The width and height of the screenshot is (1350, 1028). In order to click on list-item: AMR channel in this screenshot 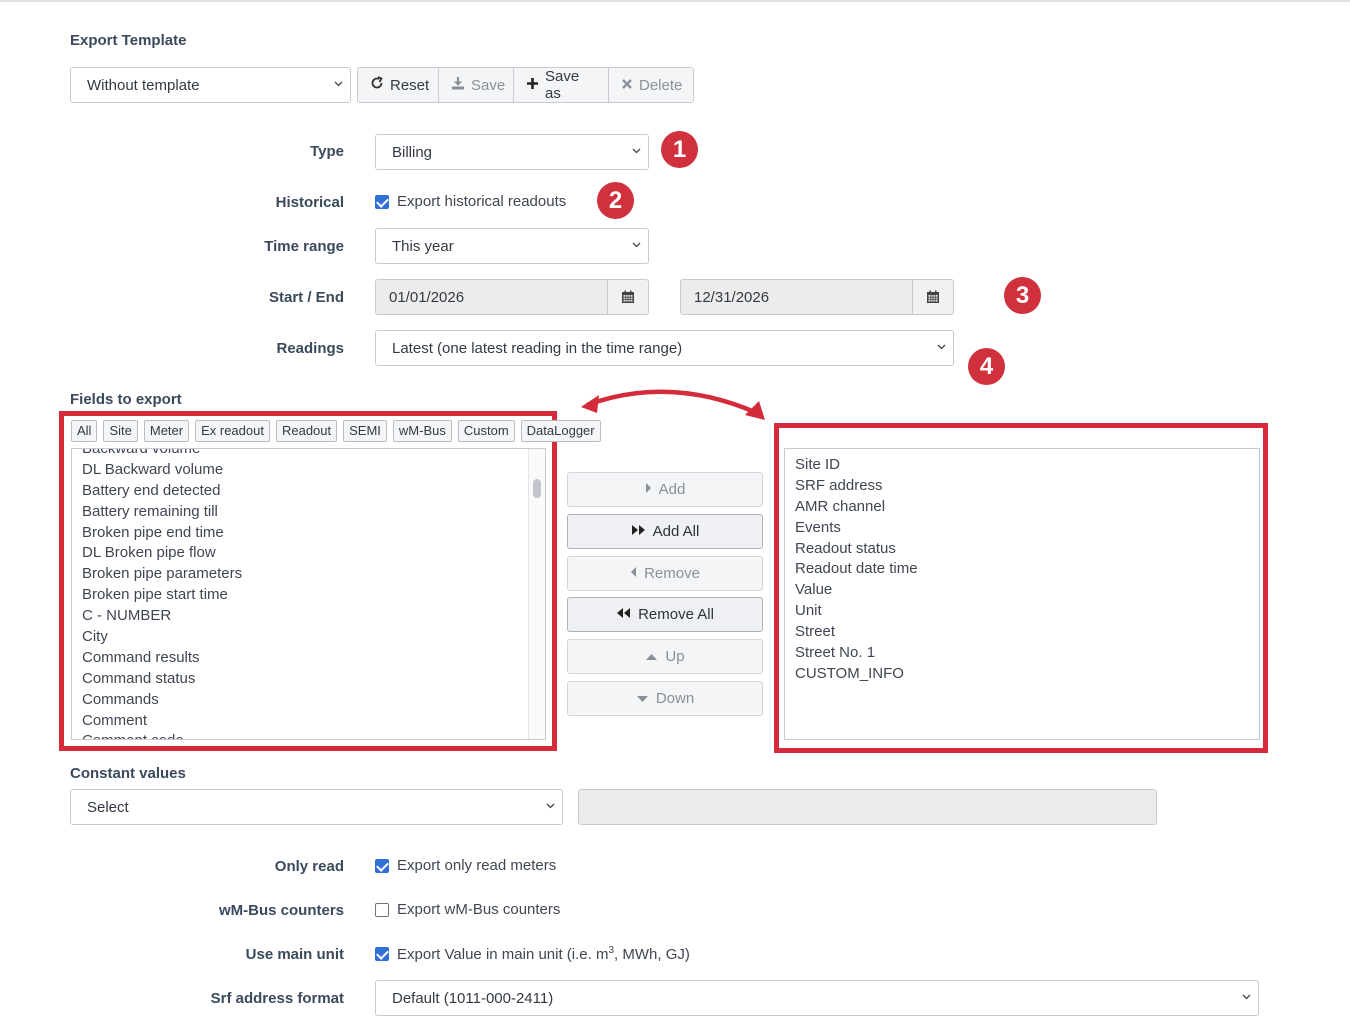, I will do `click(1020, 507)`.